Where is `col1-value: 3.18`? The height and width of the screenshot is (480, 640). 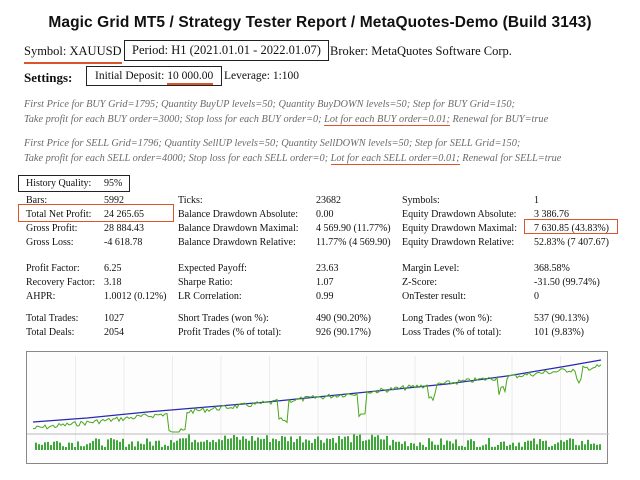 col1-value: 3.18 is located at coordinates (113, 282).